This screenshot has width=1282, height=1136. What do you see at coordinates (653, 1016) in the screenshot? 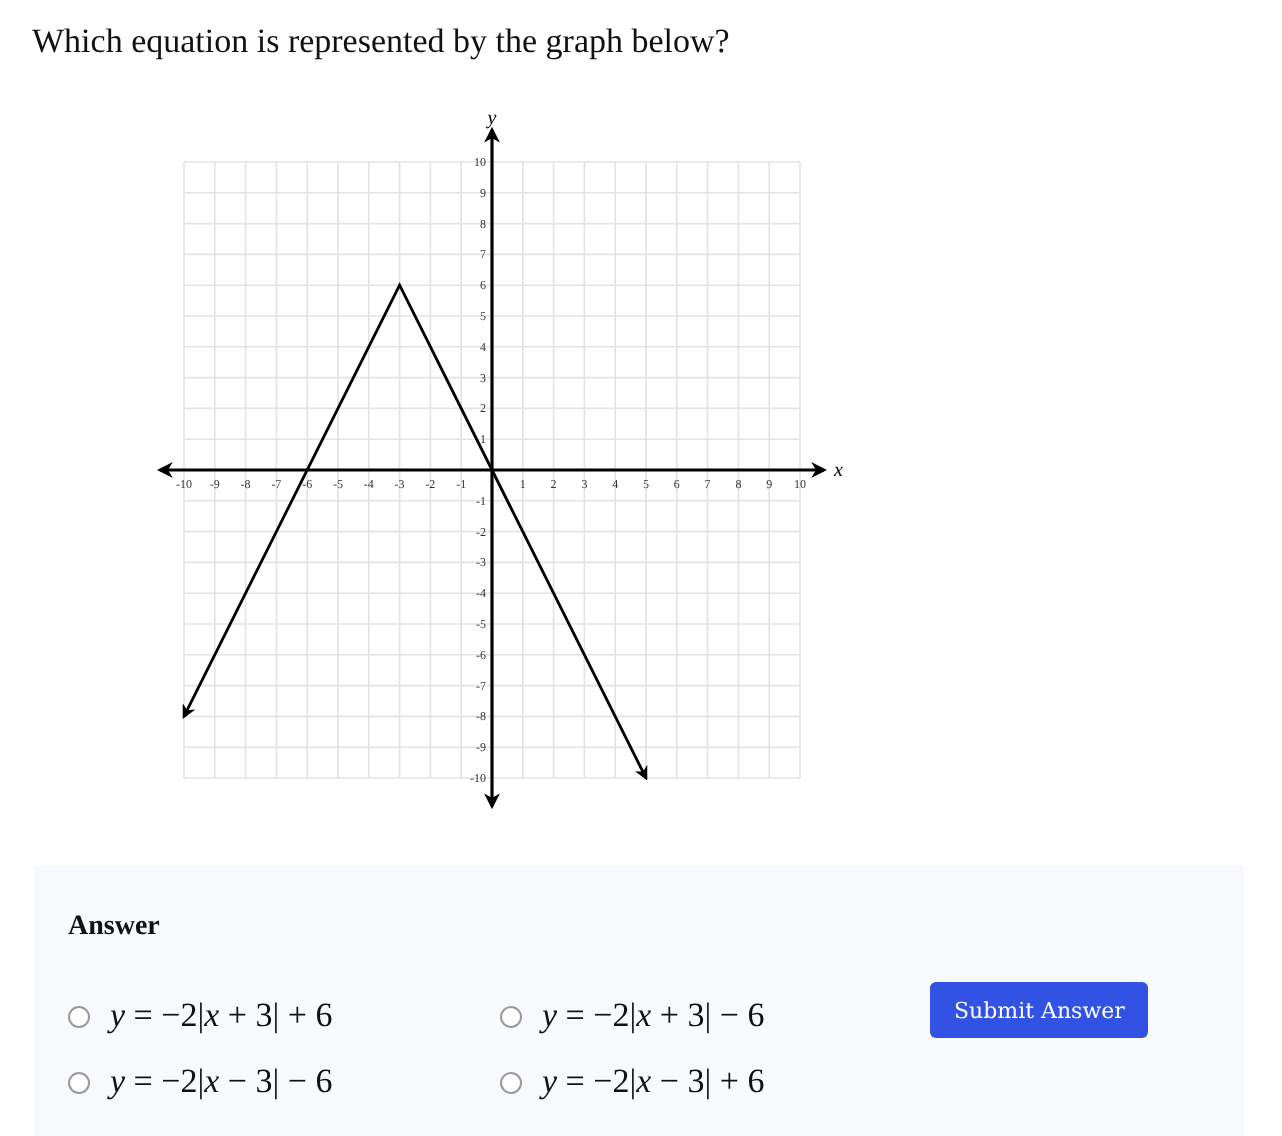
I see `option-label: y = −2|x + 3| − 6` at bounding box center [653, 1016].